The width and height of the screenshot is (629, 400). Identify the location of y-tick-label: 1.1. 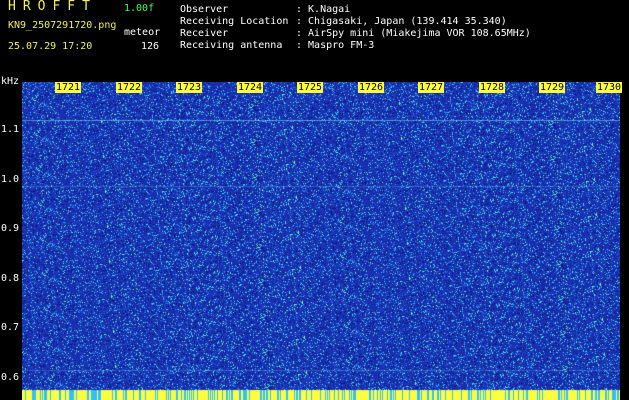
(10, 129).